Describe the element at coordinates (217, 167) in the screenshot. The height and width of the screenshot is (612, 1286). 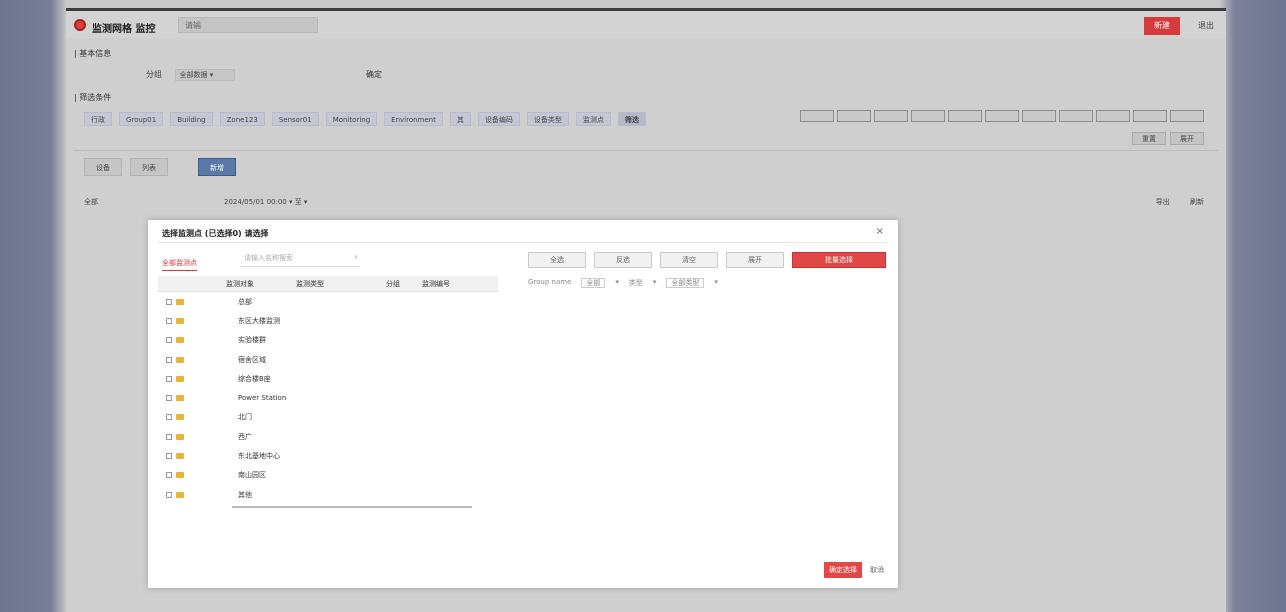
I see `add-button: 新增` at that location.